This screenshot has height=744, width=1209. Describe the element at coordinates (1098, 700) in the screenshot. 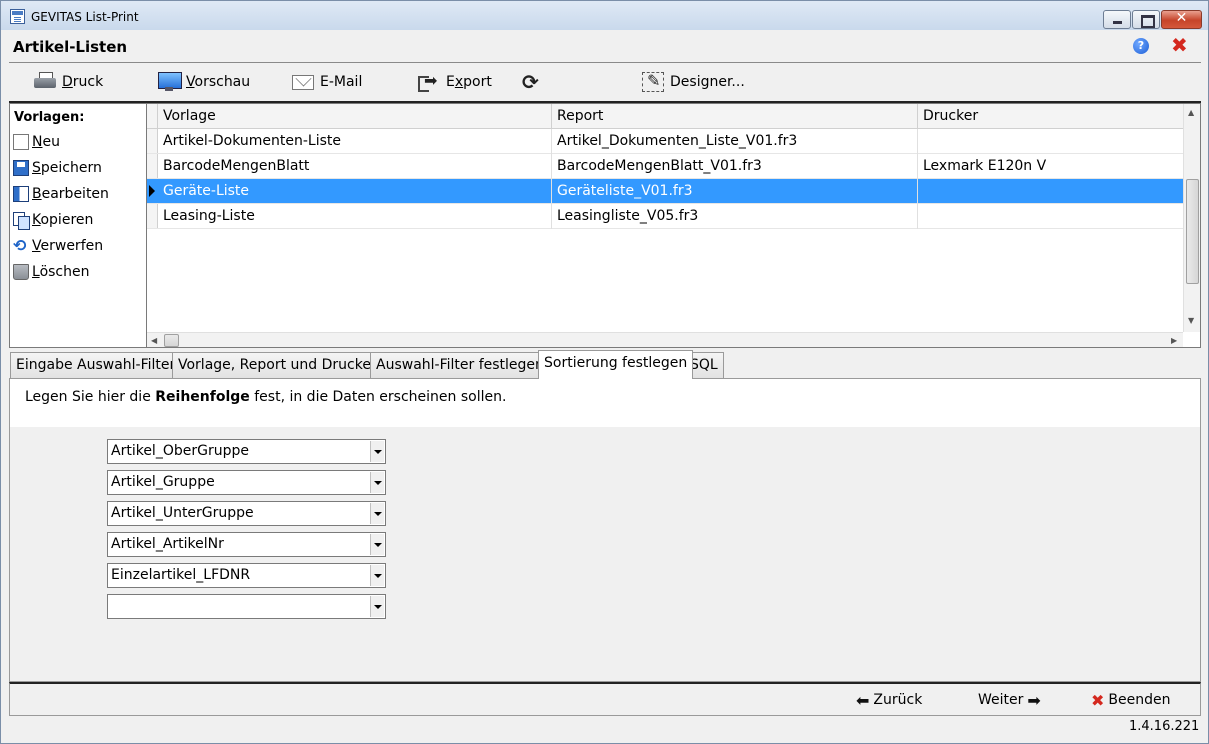

I see `close-icon: ✖` at that location.